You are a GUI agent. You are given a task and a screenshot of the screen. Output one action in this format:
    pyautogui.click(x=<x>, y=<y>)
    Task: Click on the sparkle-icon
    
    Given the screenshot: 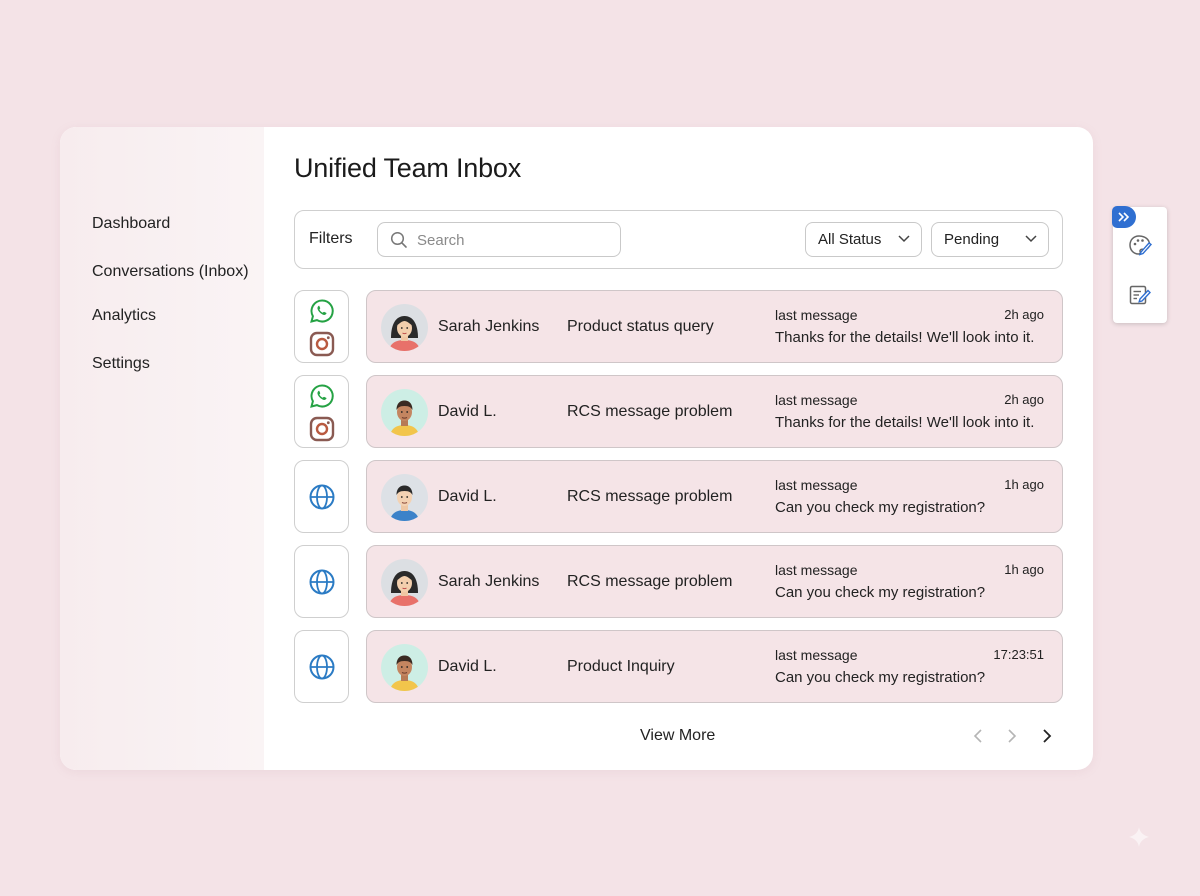 What is the action you would take?
    pyautogui.click(x=1139, y=837)
    